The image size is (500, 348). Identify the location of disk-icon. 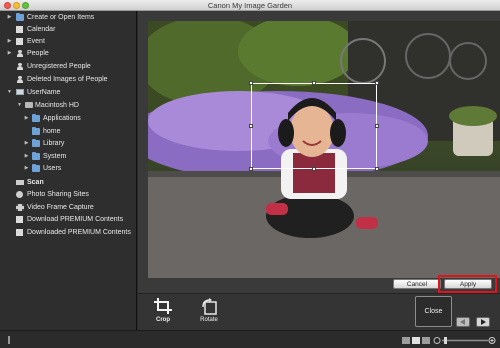
(29, 105).